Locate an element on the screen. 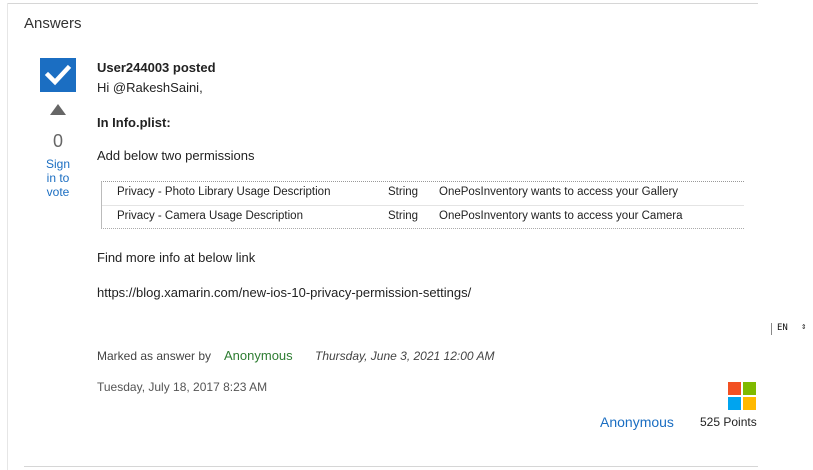 Image resolution: width=813 pixels, height=470 pixels. more-info-text: Find more info at below link is located at coordinates (176, 257).